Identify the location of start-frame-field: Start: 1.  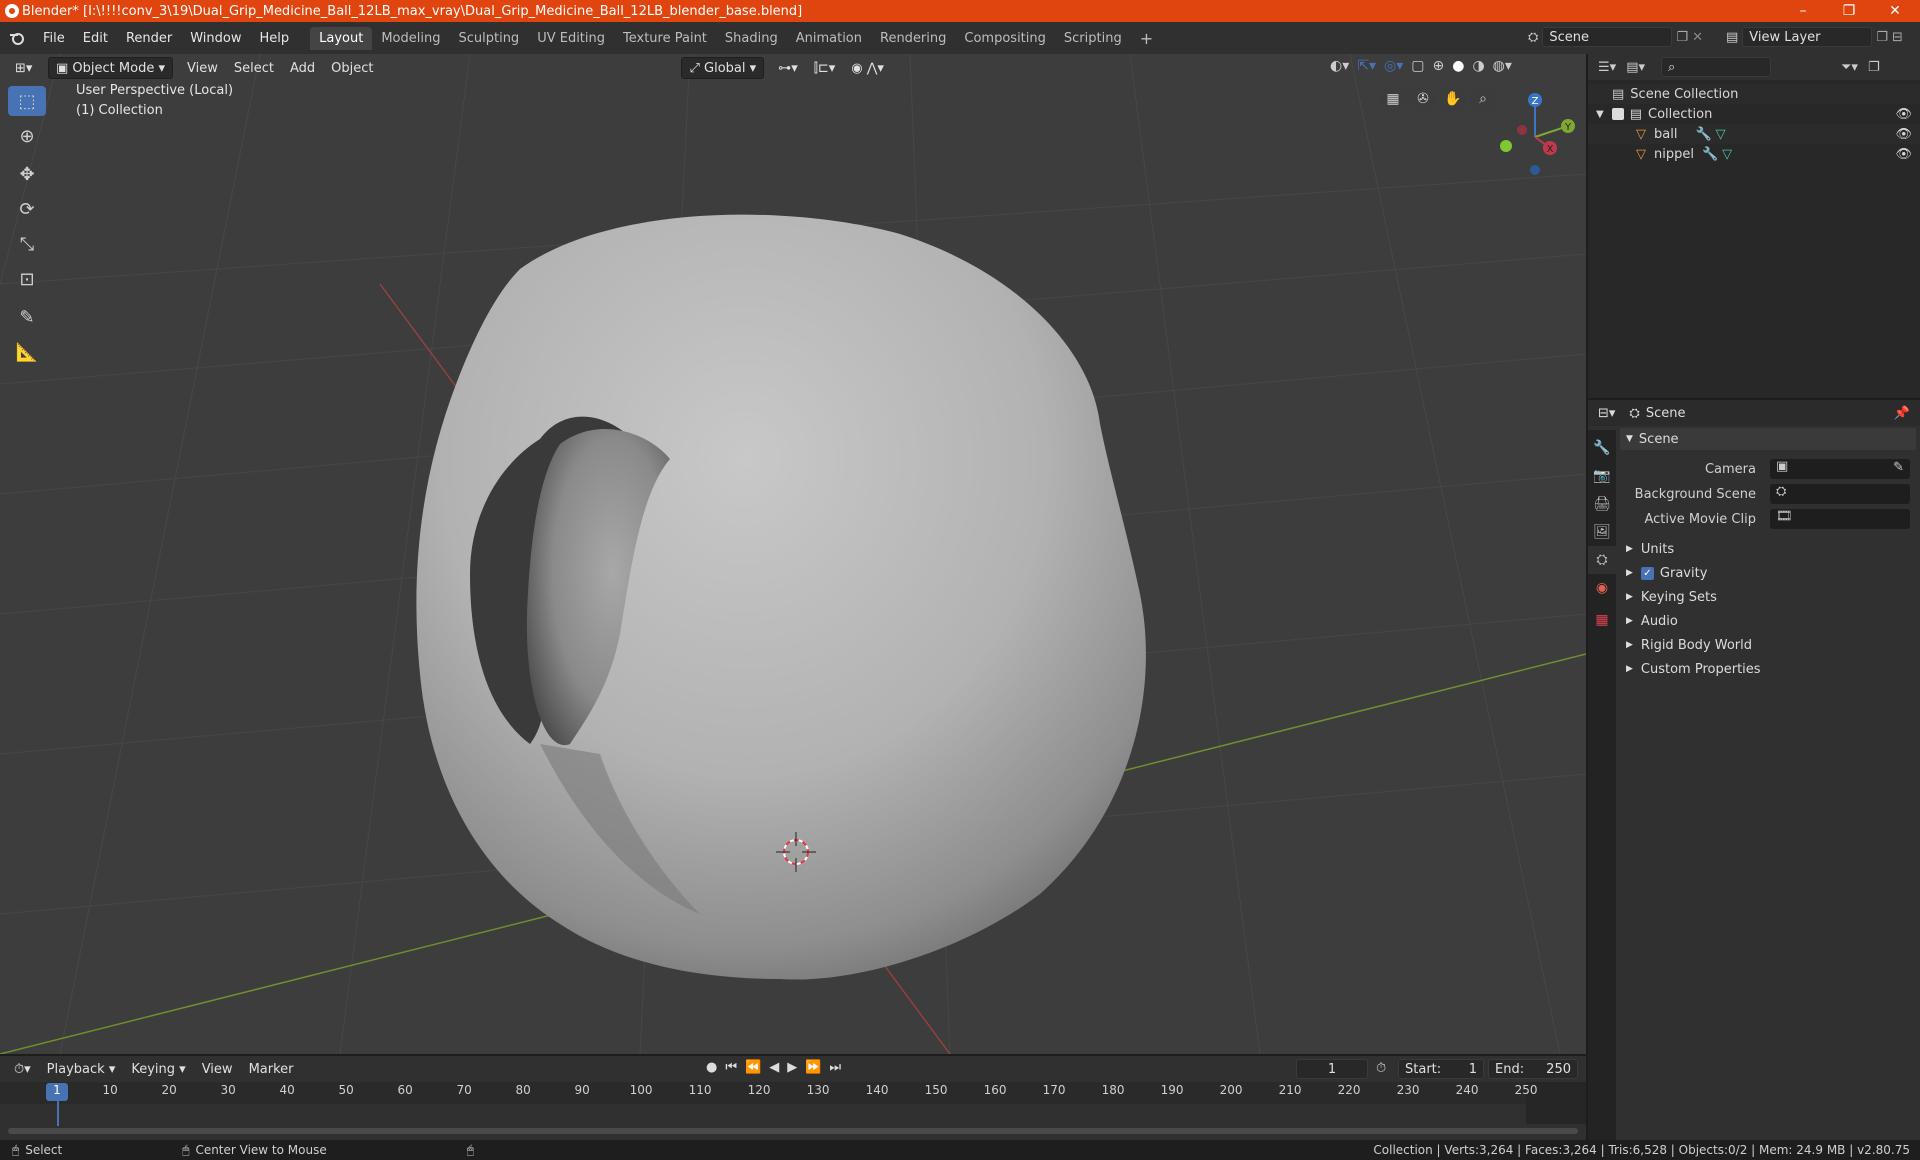
(1441, 1069).